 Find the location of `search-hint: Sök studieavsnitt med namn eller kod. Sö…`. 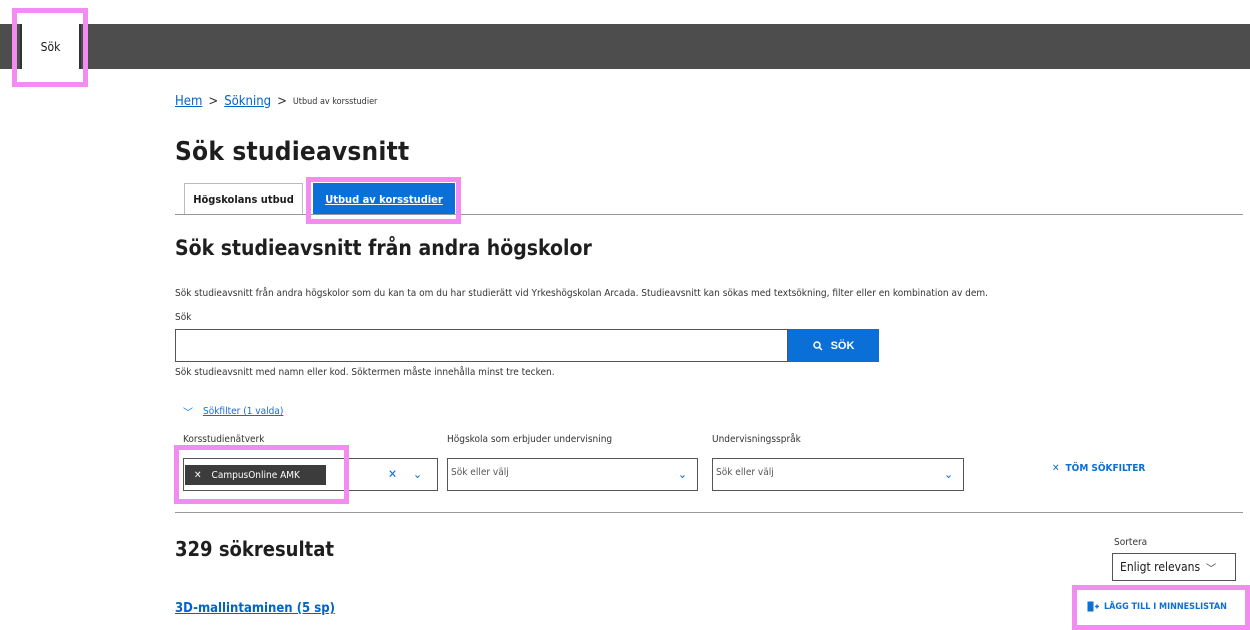

search-hint: Sök studieavsnitt med namn eller kod. Sö… is located at coordinates (365, 372).